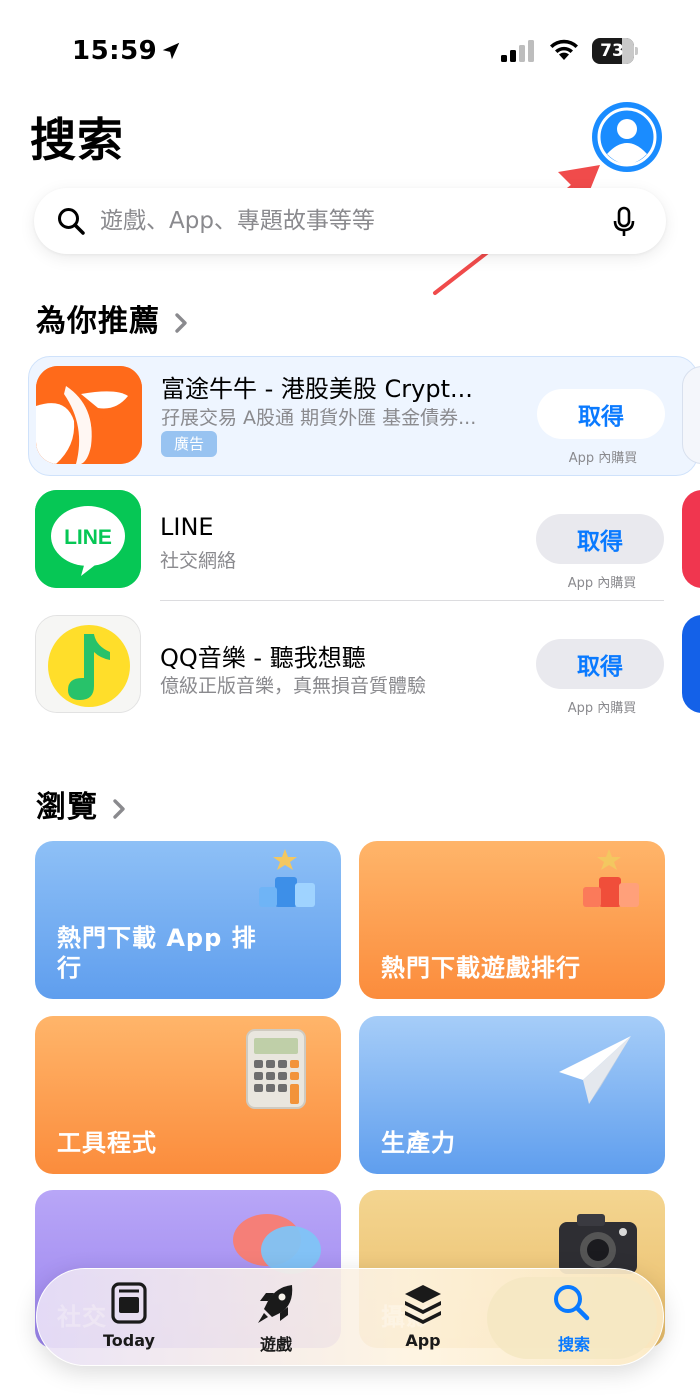  I want to click on tile-top-games: 熱門下載遊戲排行, so click(512, 920).